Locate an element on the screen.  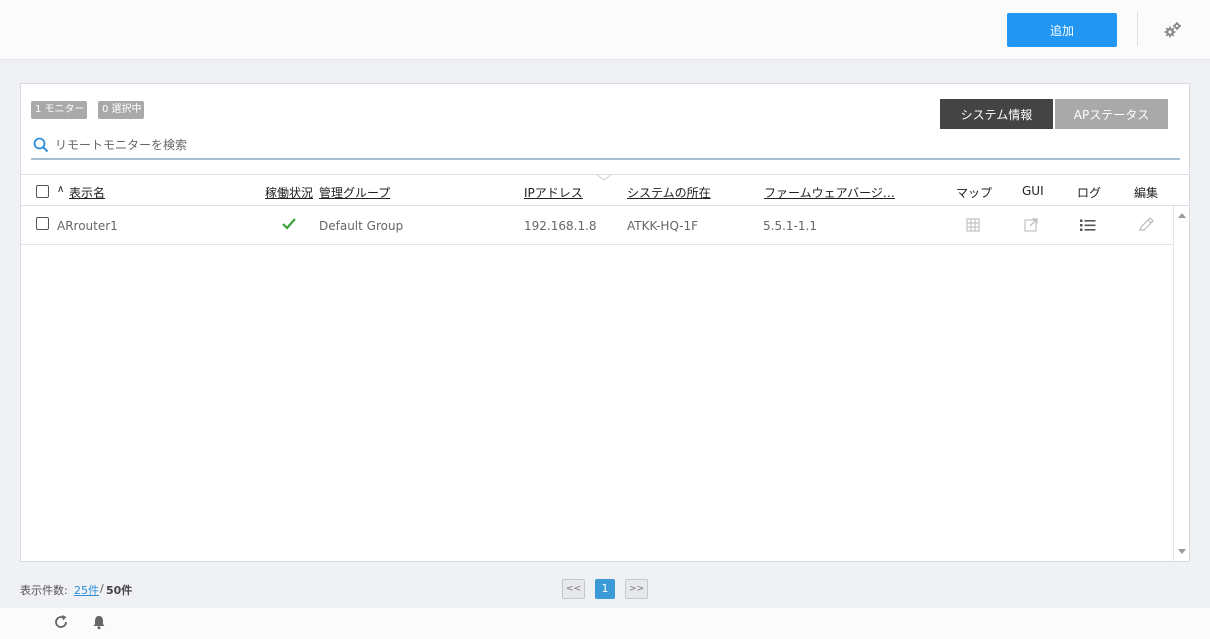
row-location: ATKK-HQ-1F is located at coordinates (663, 226).